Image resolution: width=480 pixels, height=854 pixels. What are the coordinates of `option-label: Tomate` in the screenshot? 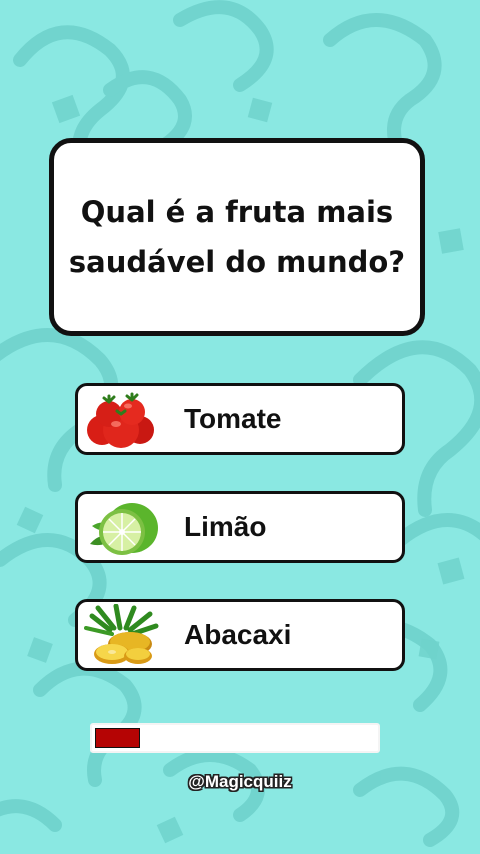 It's located at (233, 418).